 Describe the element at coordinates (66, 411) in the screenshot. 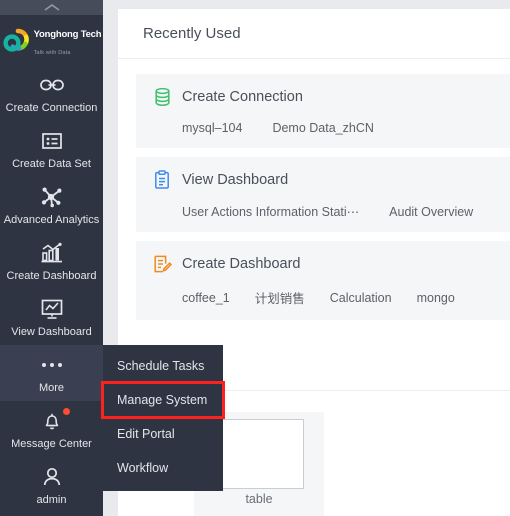

I see `notification-badge` at that location.